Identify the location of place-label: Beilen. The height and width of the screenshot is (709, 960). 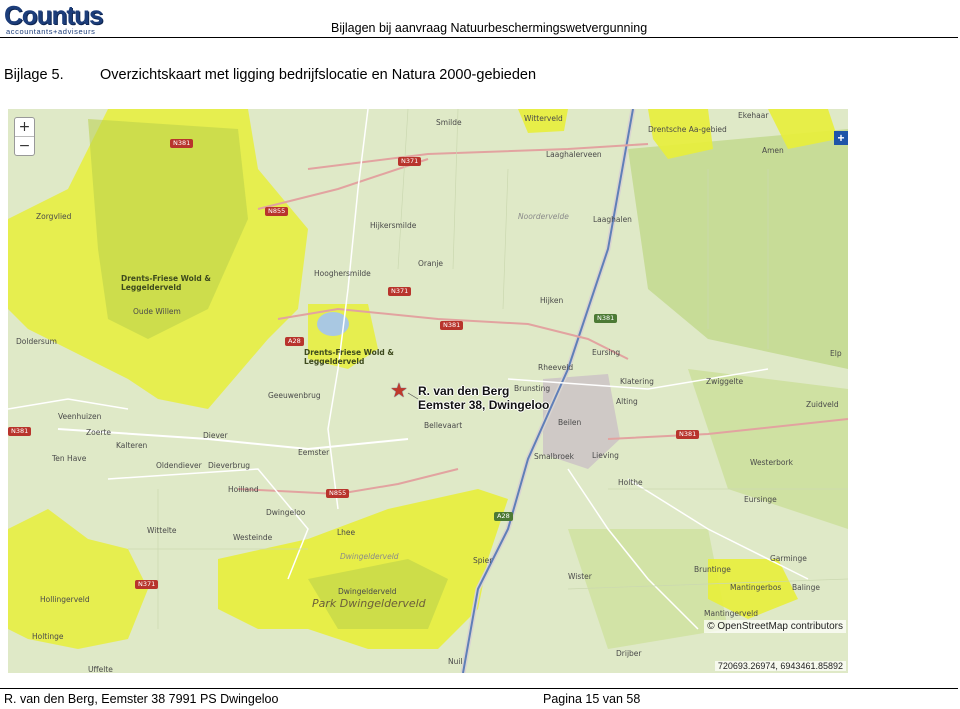
(570, 422).